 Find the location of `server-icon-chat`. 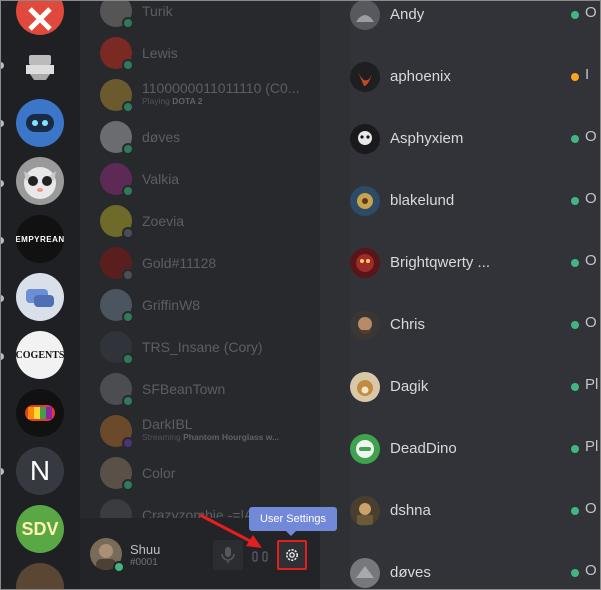

server-icon-chat is located at coordinates (40, 297).